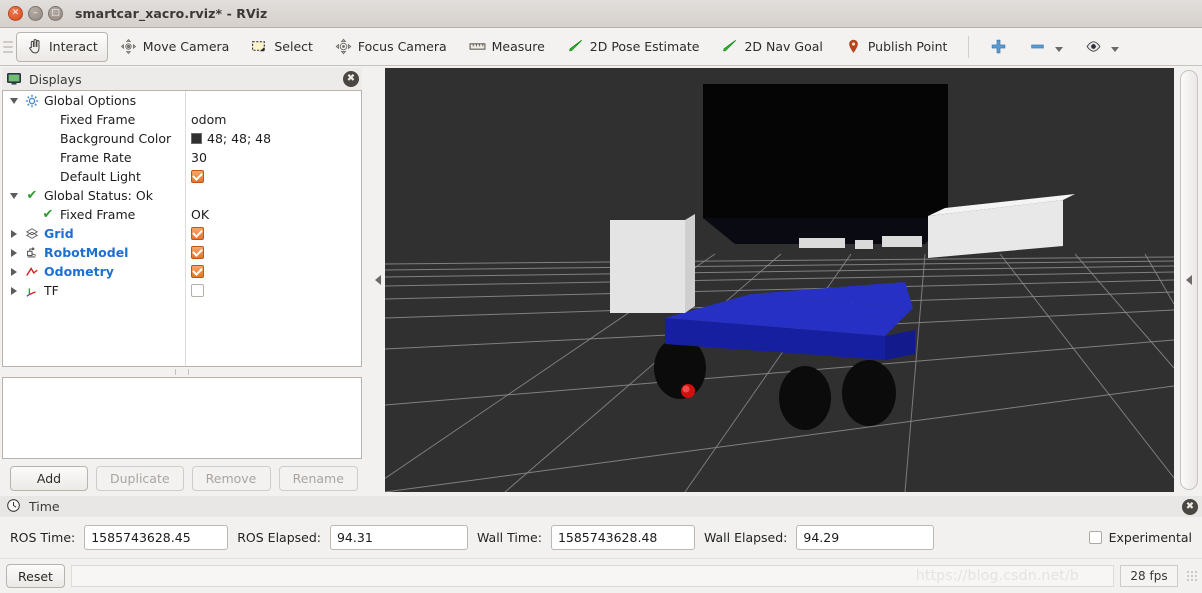 The height and width of the screenshot is (593, 1202). I want to click on right-splitter-handle, so click(1189, 280).